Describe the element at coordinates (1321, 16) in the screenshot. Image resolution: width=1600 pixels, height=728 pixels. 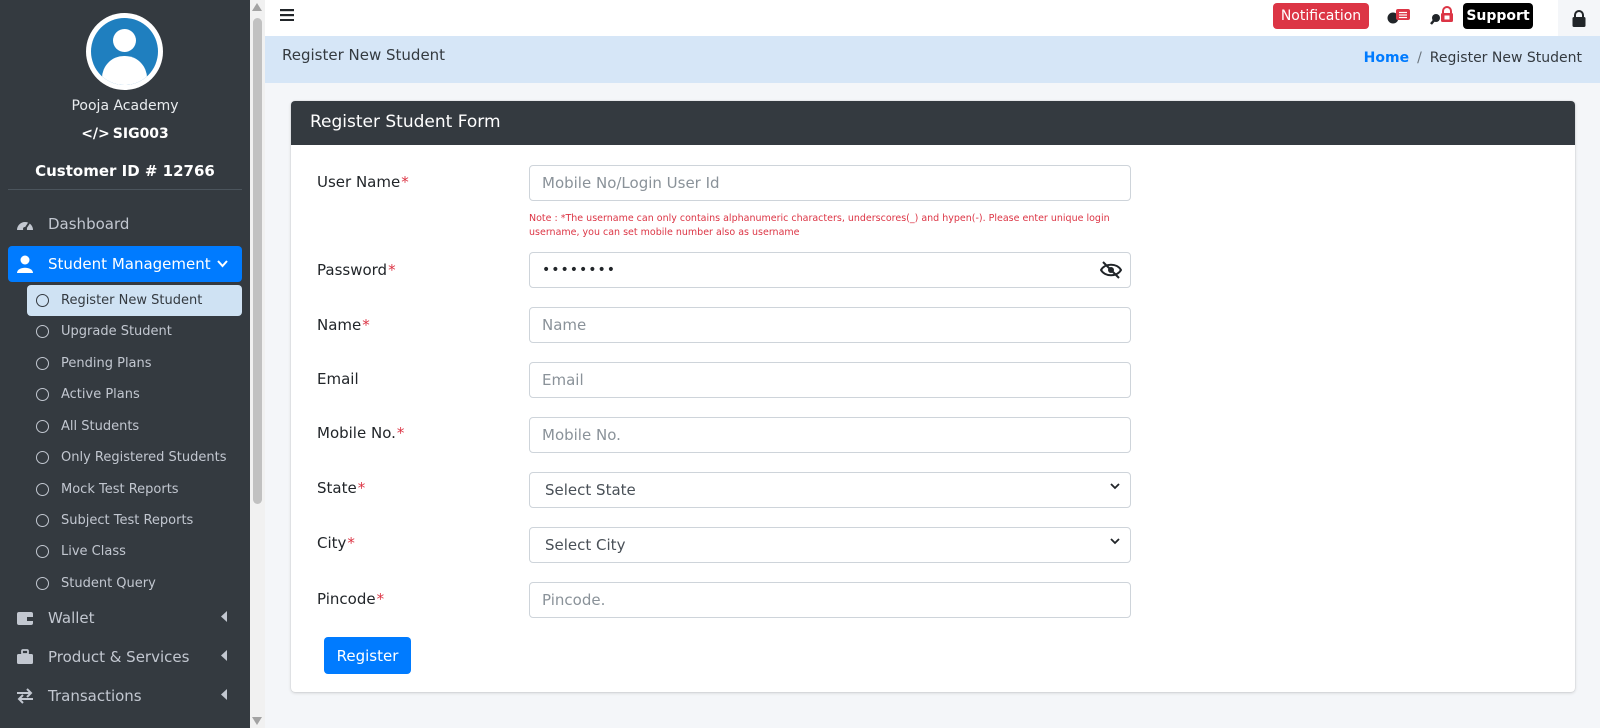
I see `notification-button: Notification` at that location.